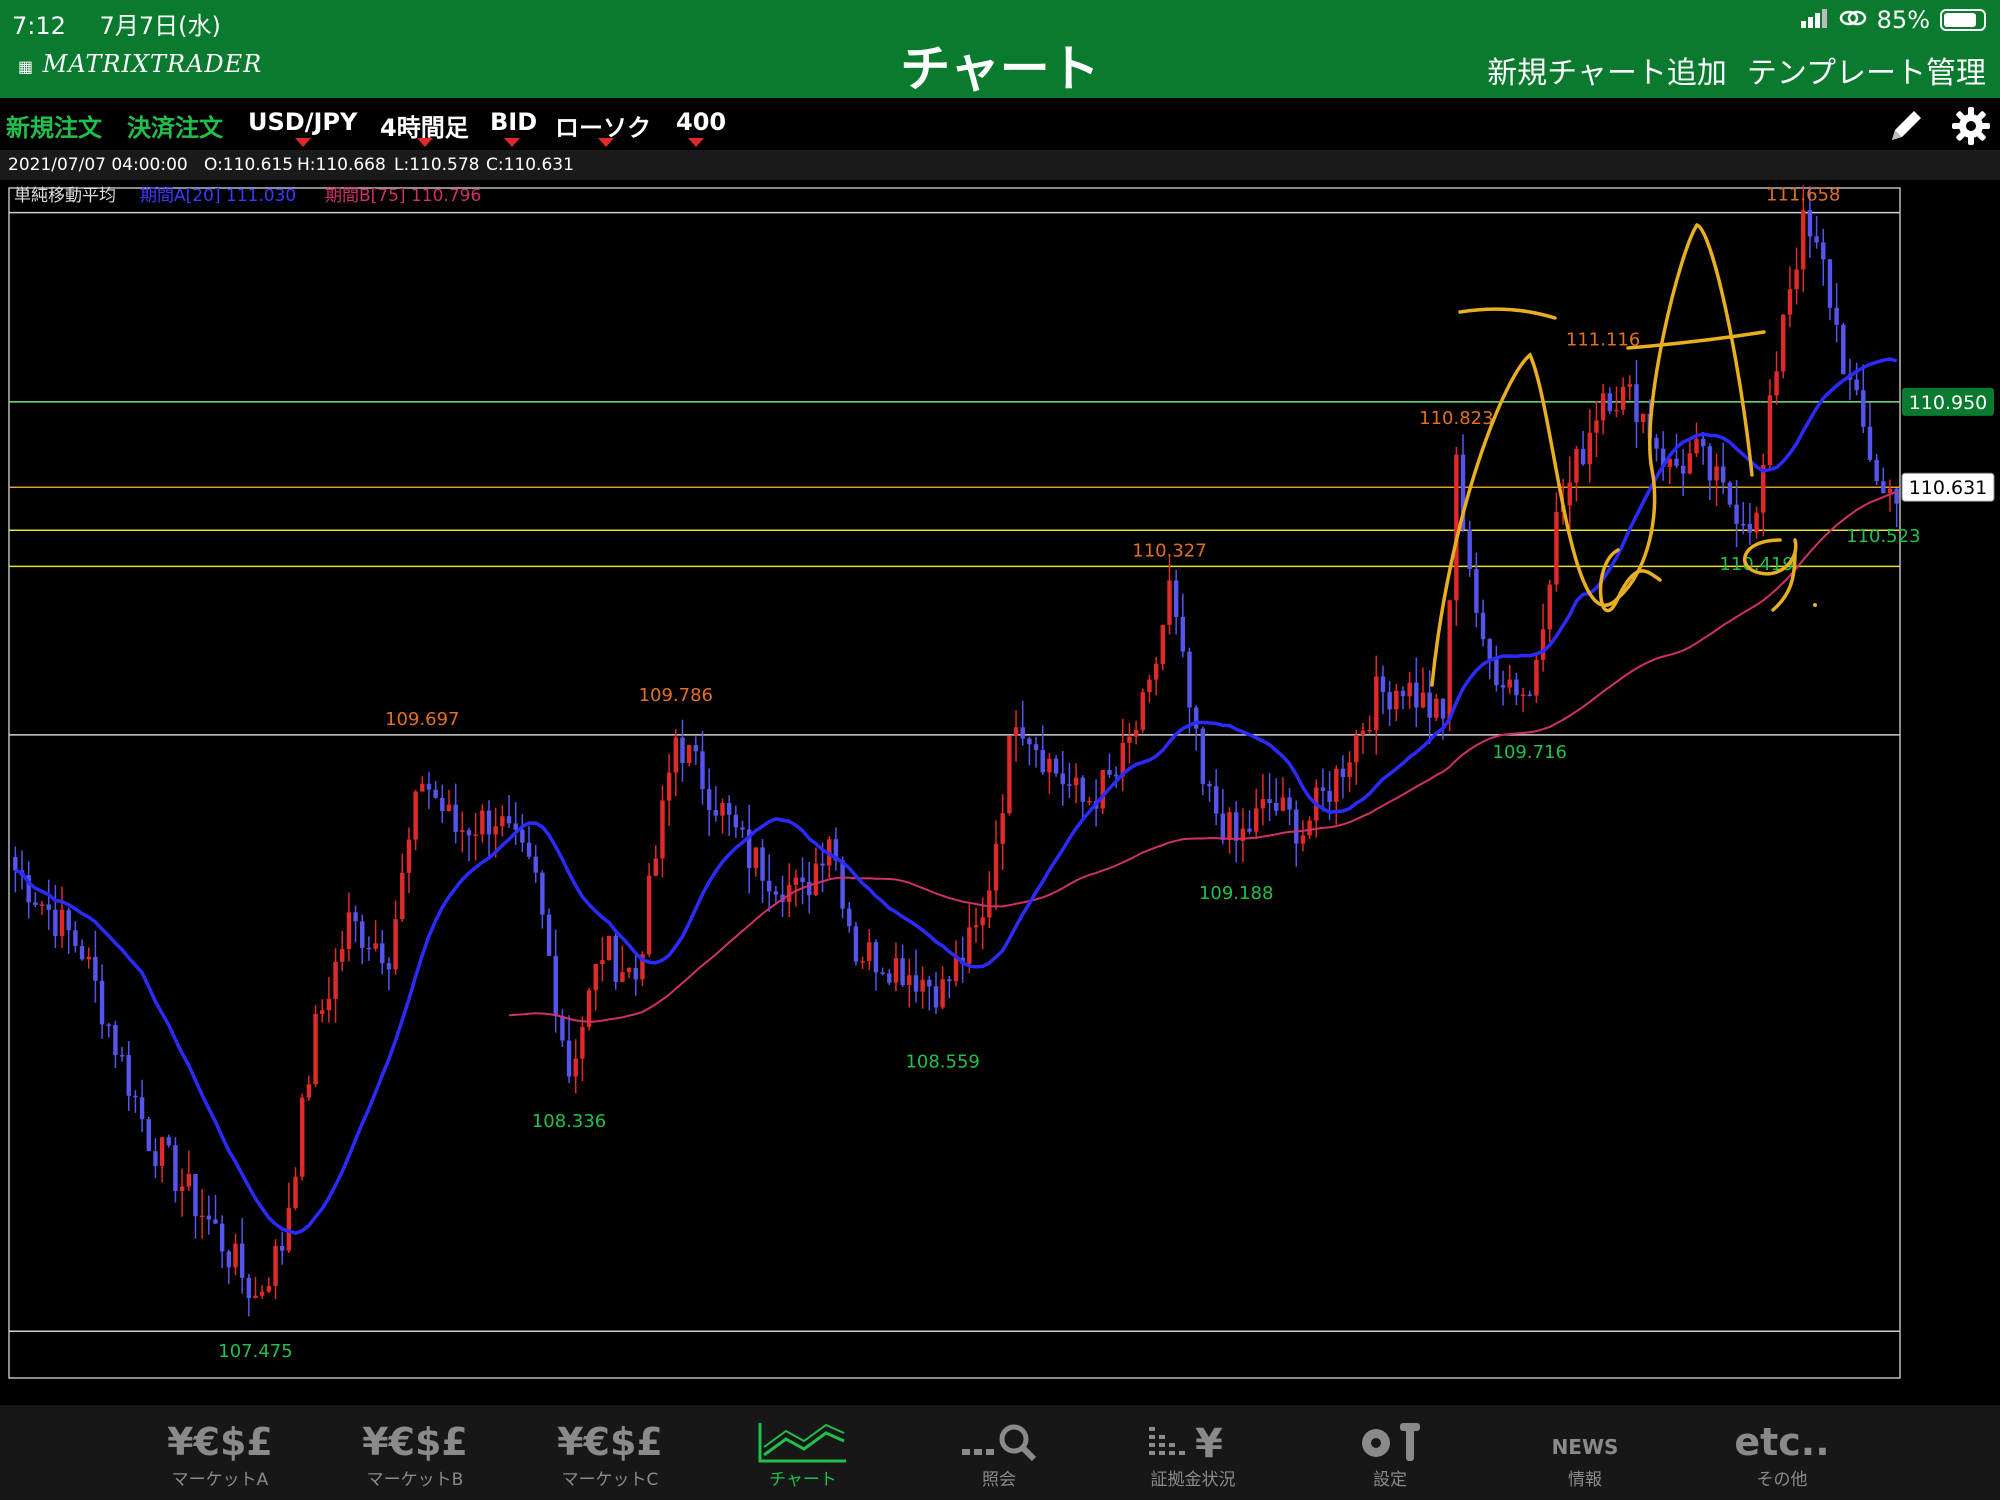  What do you see at coordinates (1971, 129) in the screenshot?
I see `gear-icon` at bounding box center [1971, 129].